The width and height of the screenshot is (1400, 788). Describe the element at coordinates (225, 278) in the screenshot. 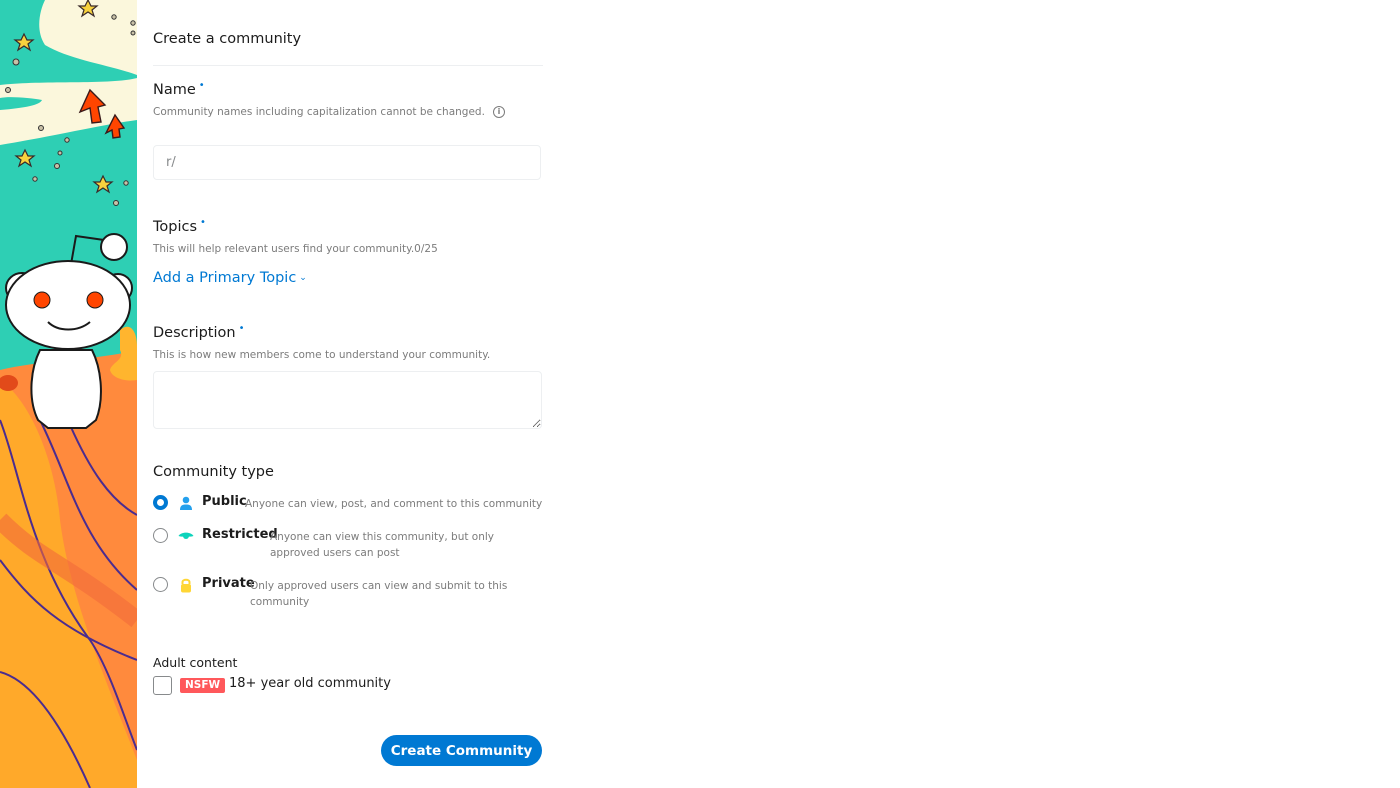

I see `add-primary-topic-text: Add a Primary Topic` at that location.